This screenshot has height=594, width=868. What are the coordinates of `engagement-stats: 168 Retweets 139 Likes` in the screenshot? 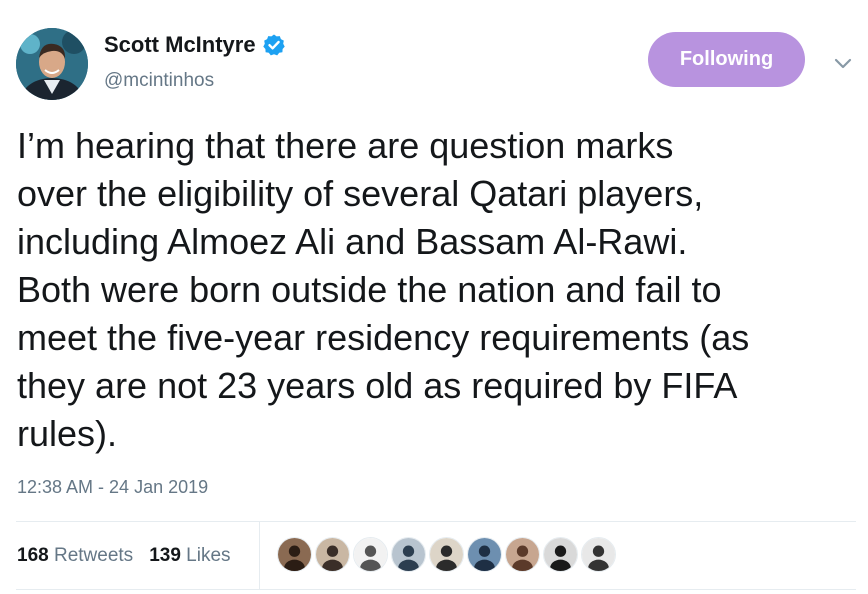 It's located at (124, 556).